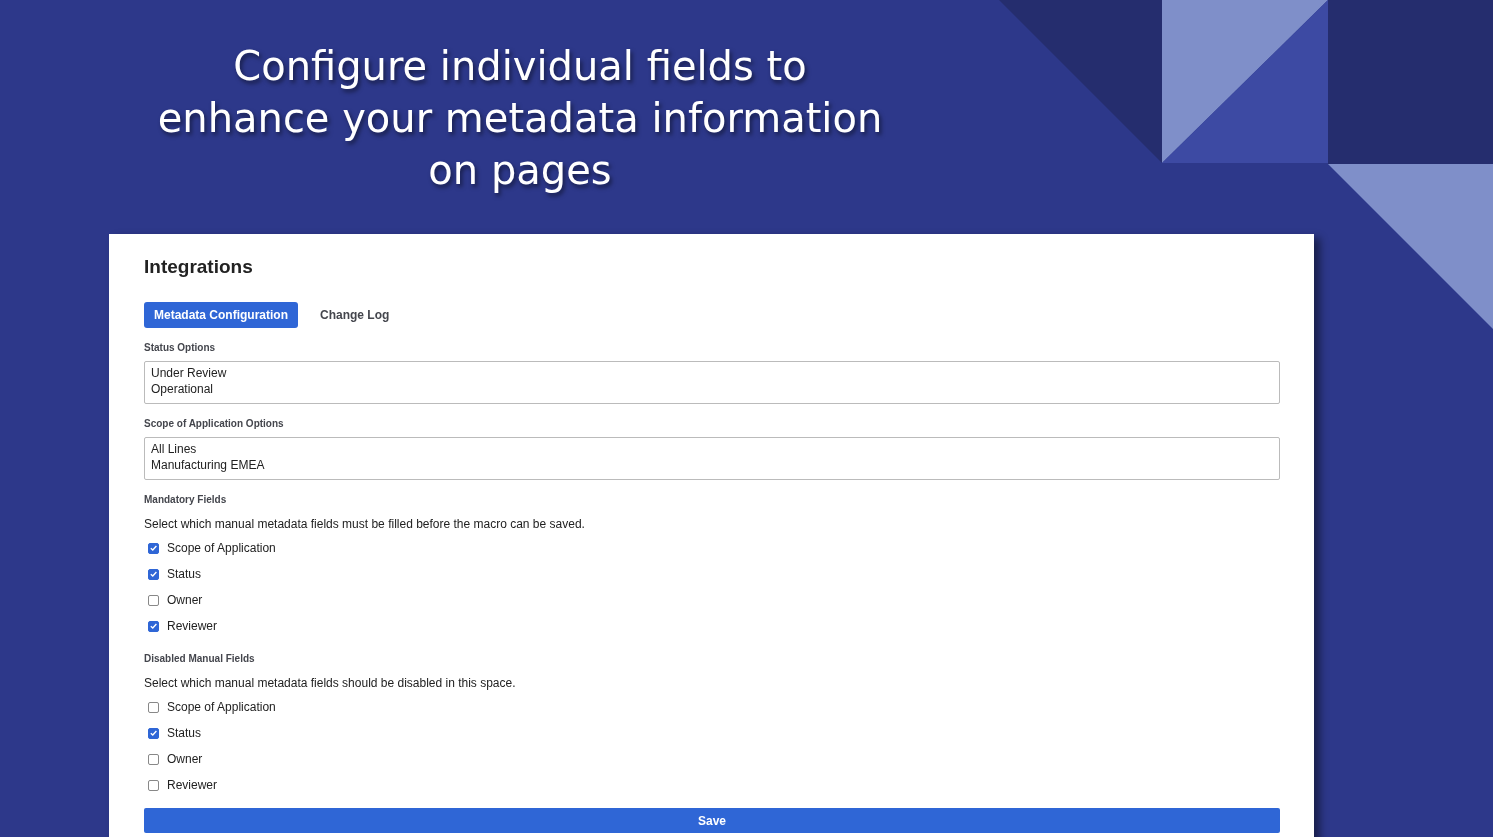 Image resolution: width=1493 pixels, height=837 pixels. Describe the element at coordinates (180, 347) in the screenshot. I see `field-label: Status Options` at that location.